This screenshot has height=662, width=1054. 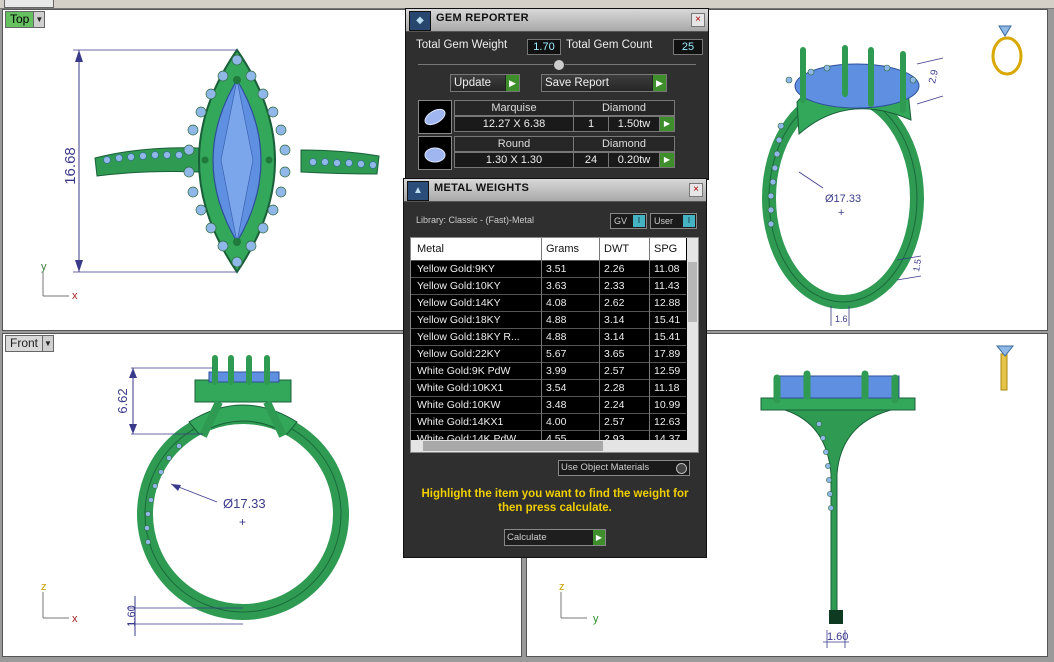 I want to click on horizontal-scrollbar, so click(x=554, y=446).